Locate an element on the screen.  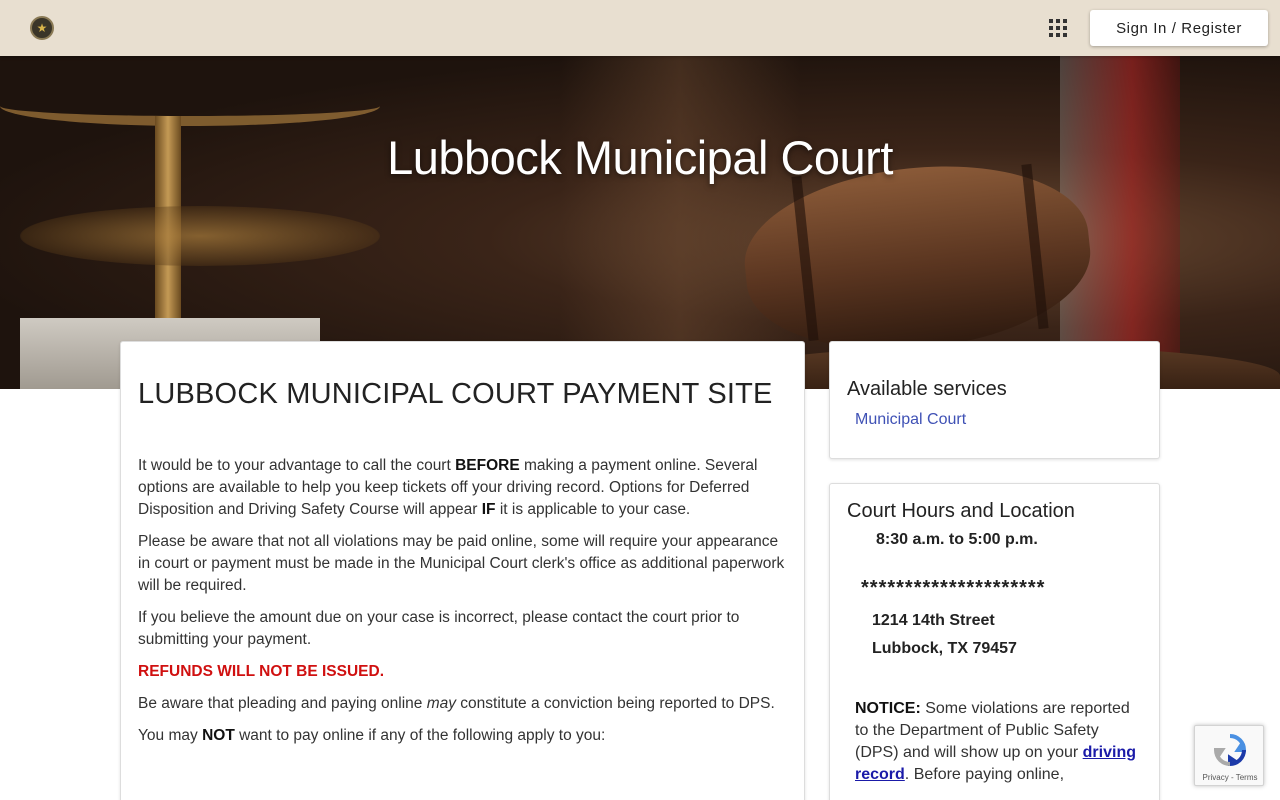
recaptcha-badge: Privacy - Terms is located at coordinates (1229, 755).